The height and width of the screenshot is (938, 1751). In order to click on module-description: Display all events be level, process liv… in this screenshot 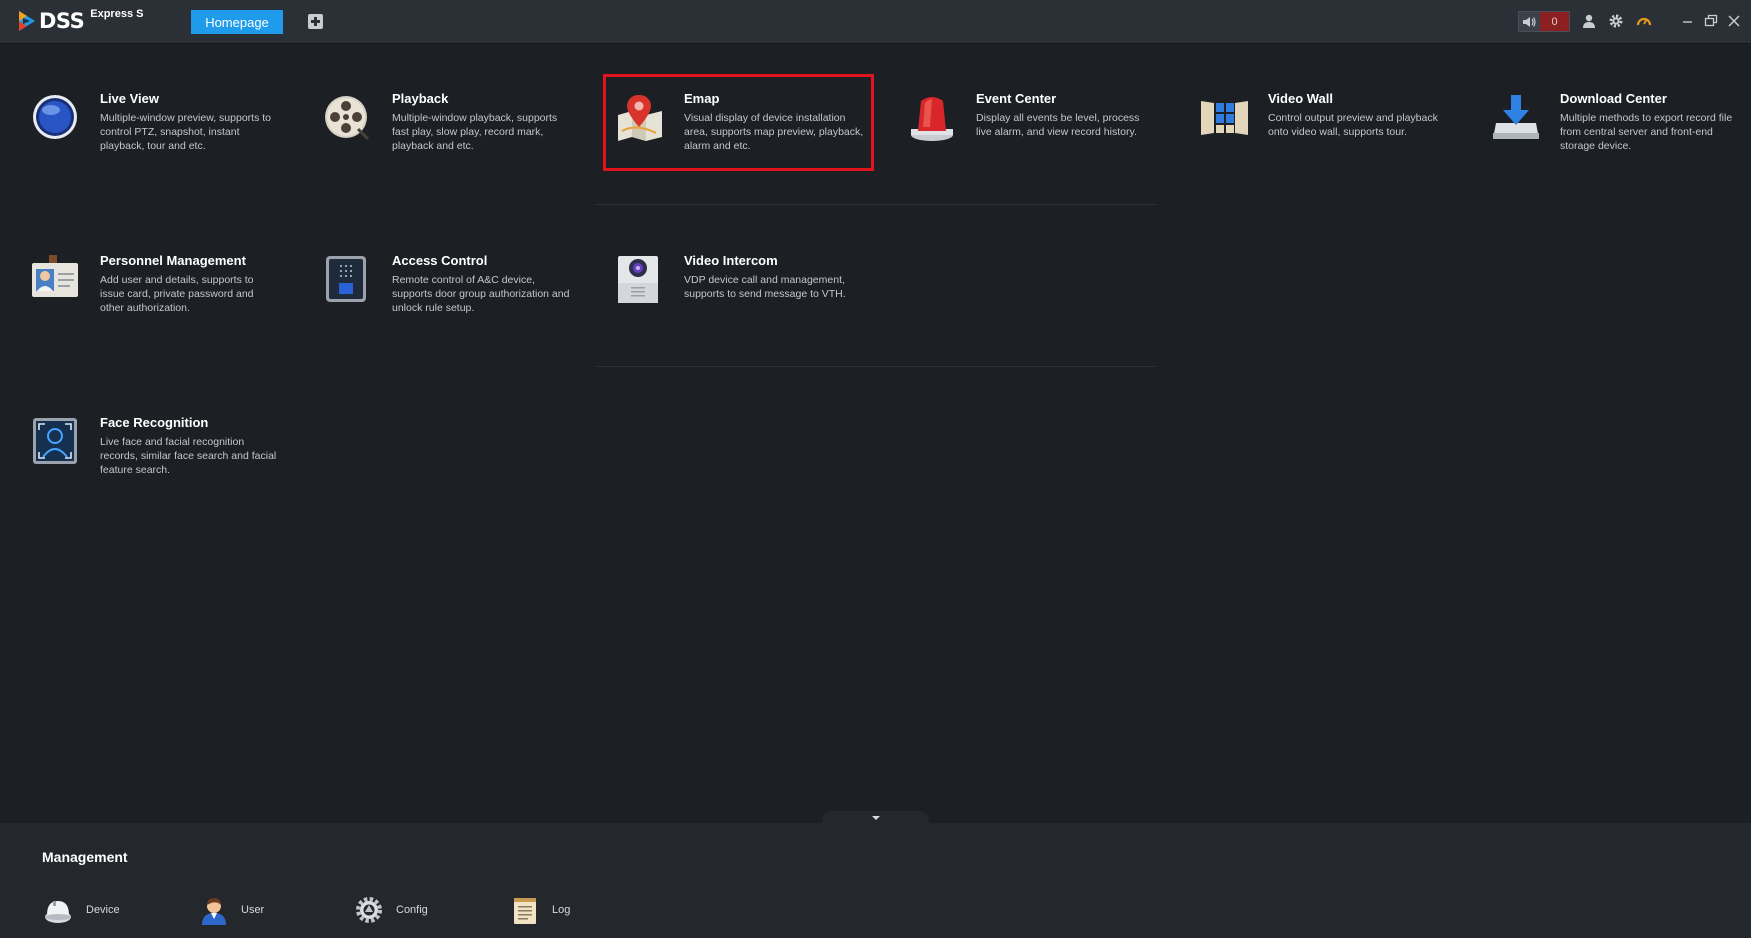, I will do `click(1058, 125)`.